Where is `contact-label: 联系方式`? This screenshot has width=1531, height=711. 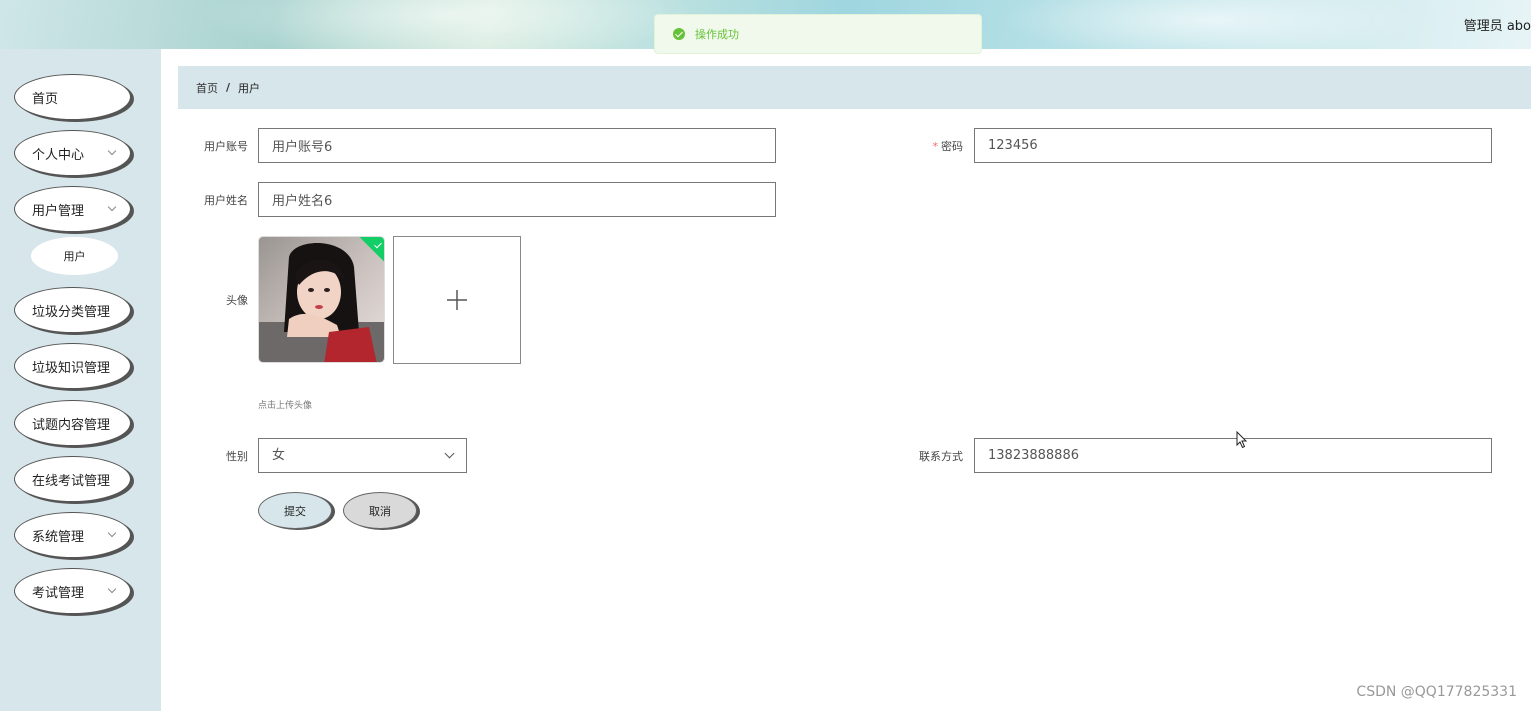 contact-label: 联系方式 is located at coordinates (941, 456).